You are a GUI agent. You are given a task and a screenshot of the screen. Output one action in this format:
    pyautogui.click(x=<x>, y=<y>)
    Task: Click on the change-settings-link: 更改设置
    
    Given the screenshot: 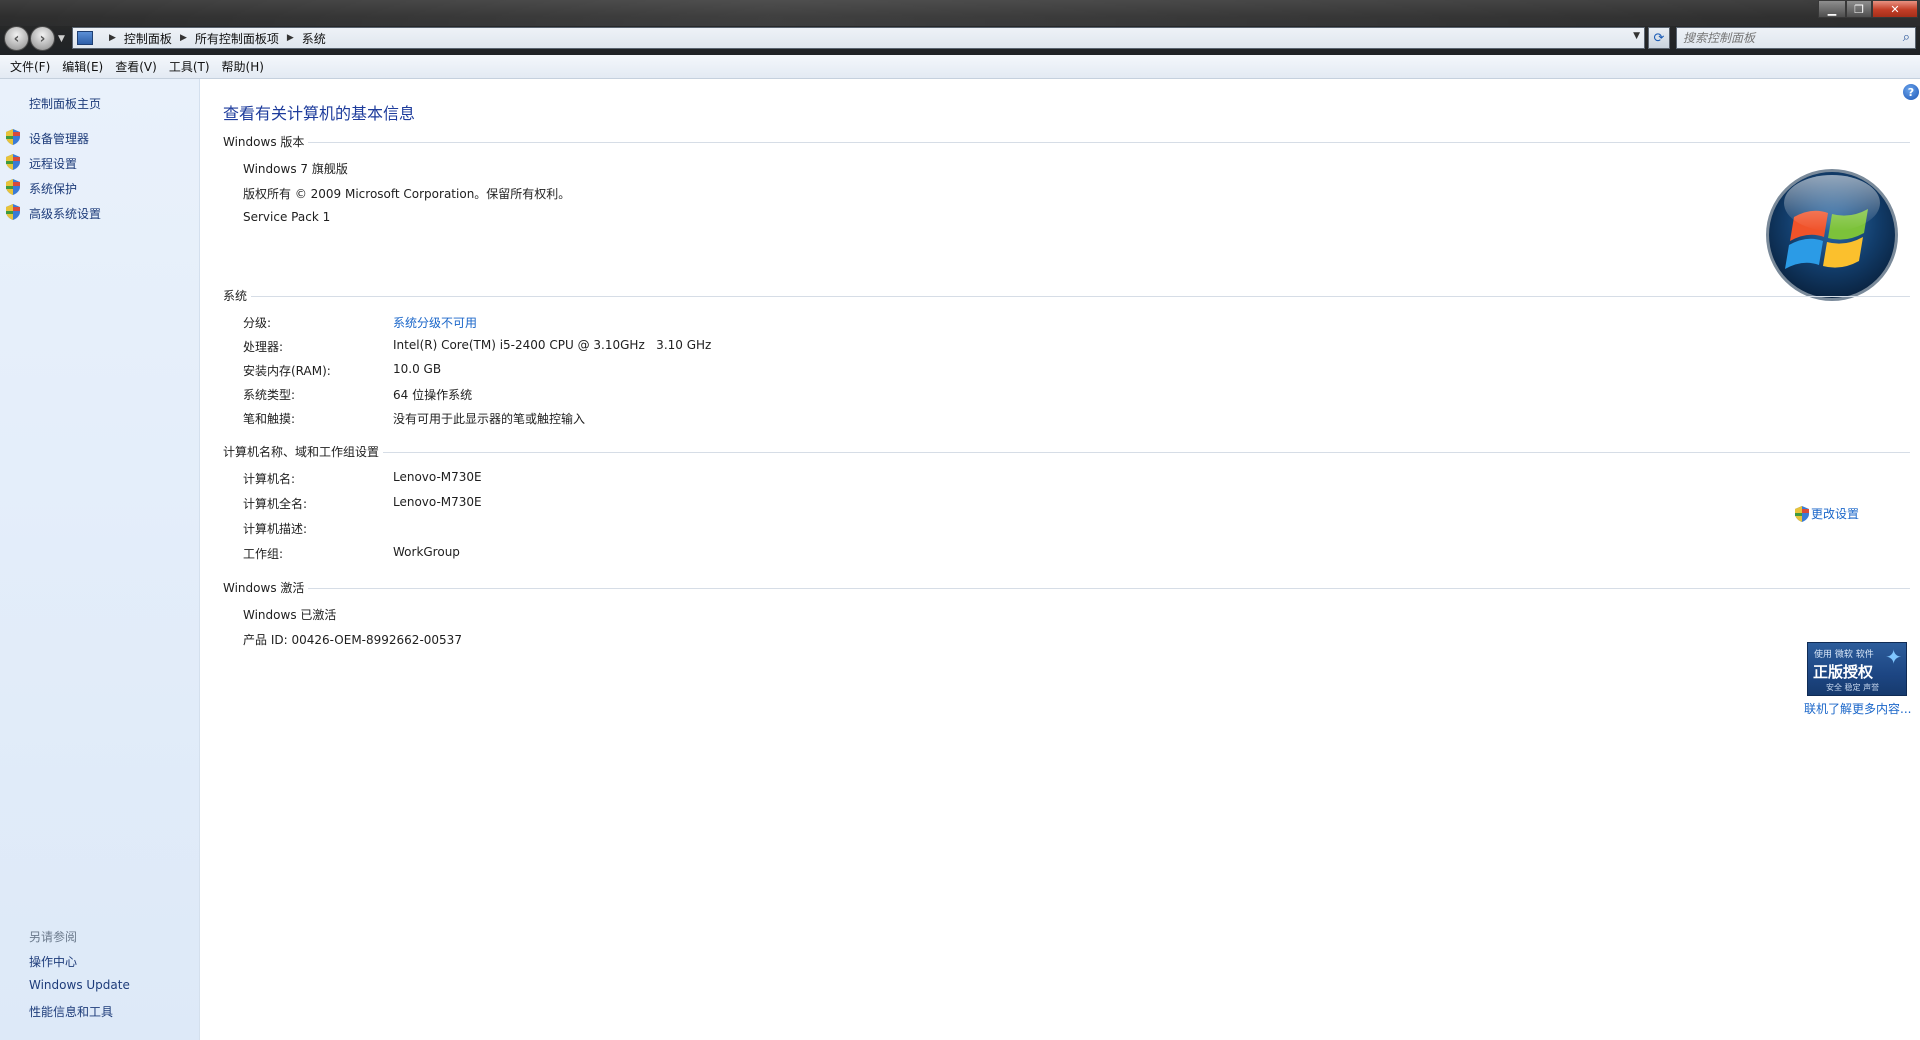 What is the action you would take?
    pyautogui.click(x=1827, y=513)
    